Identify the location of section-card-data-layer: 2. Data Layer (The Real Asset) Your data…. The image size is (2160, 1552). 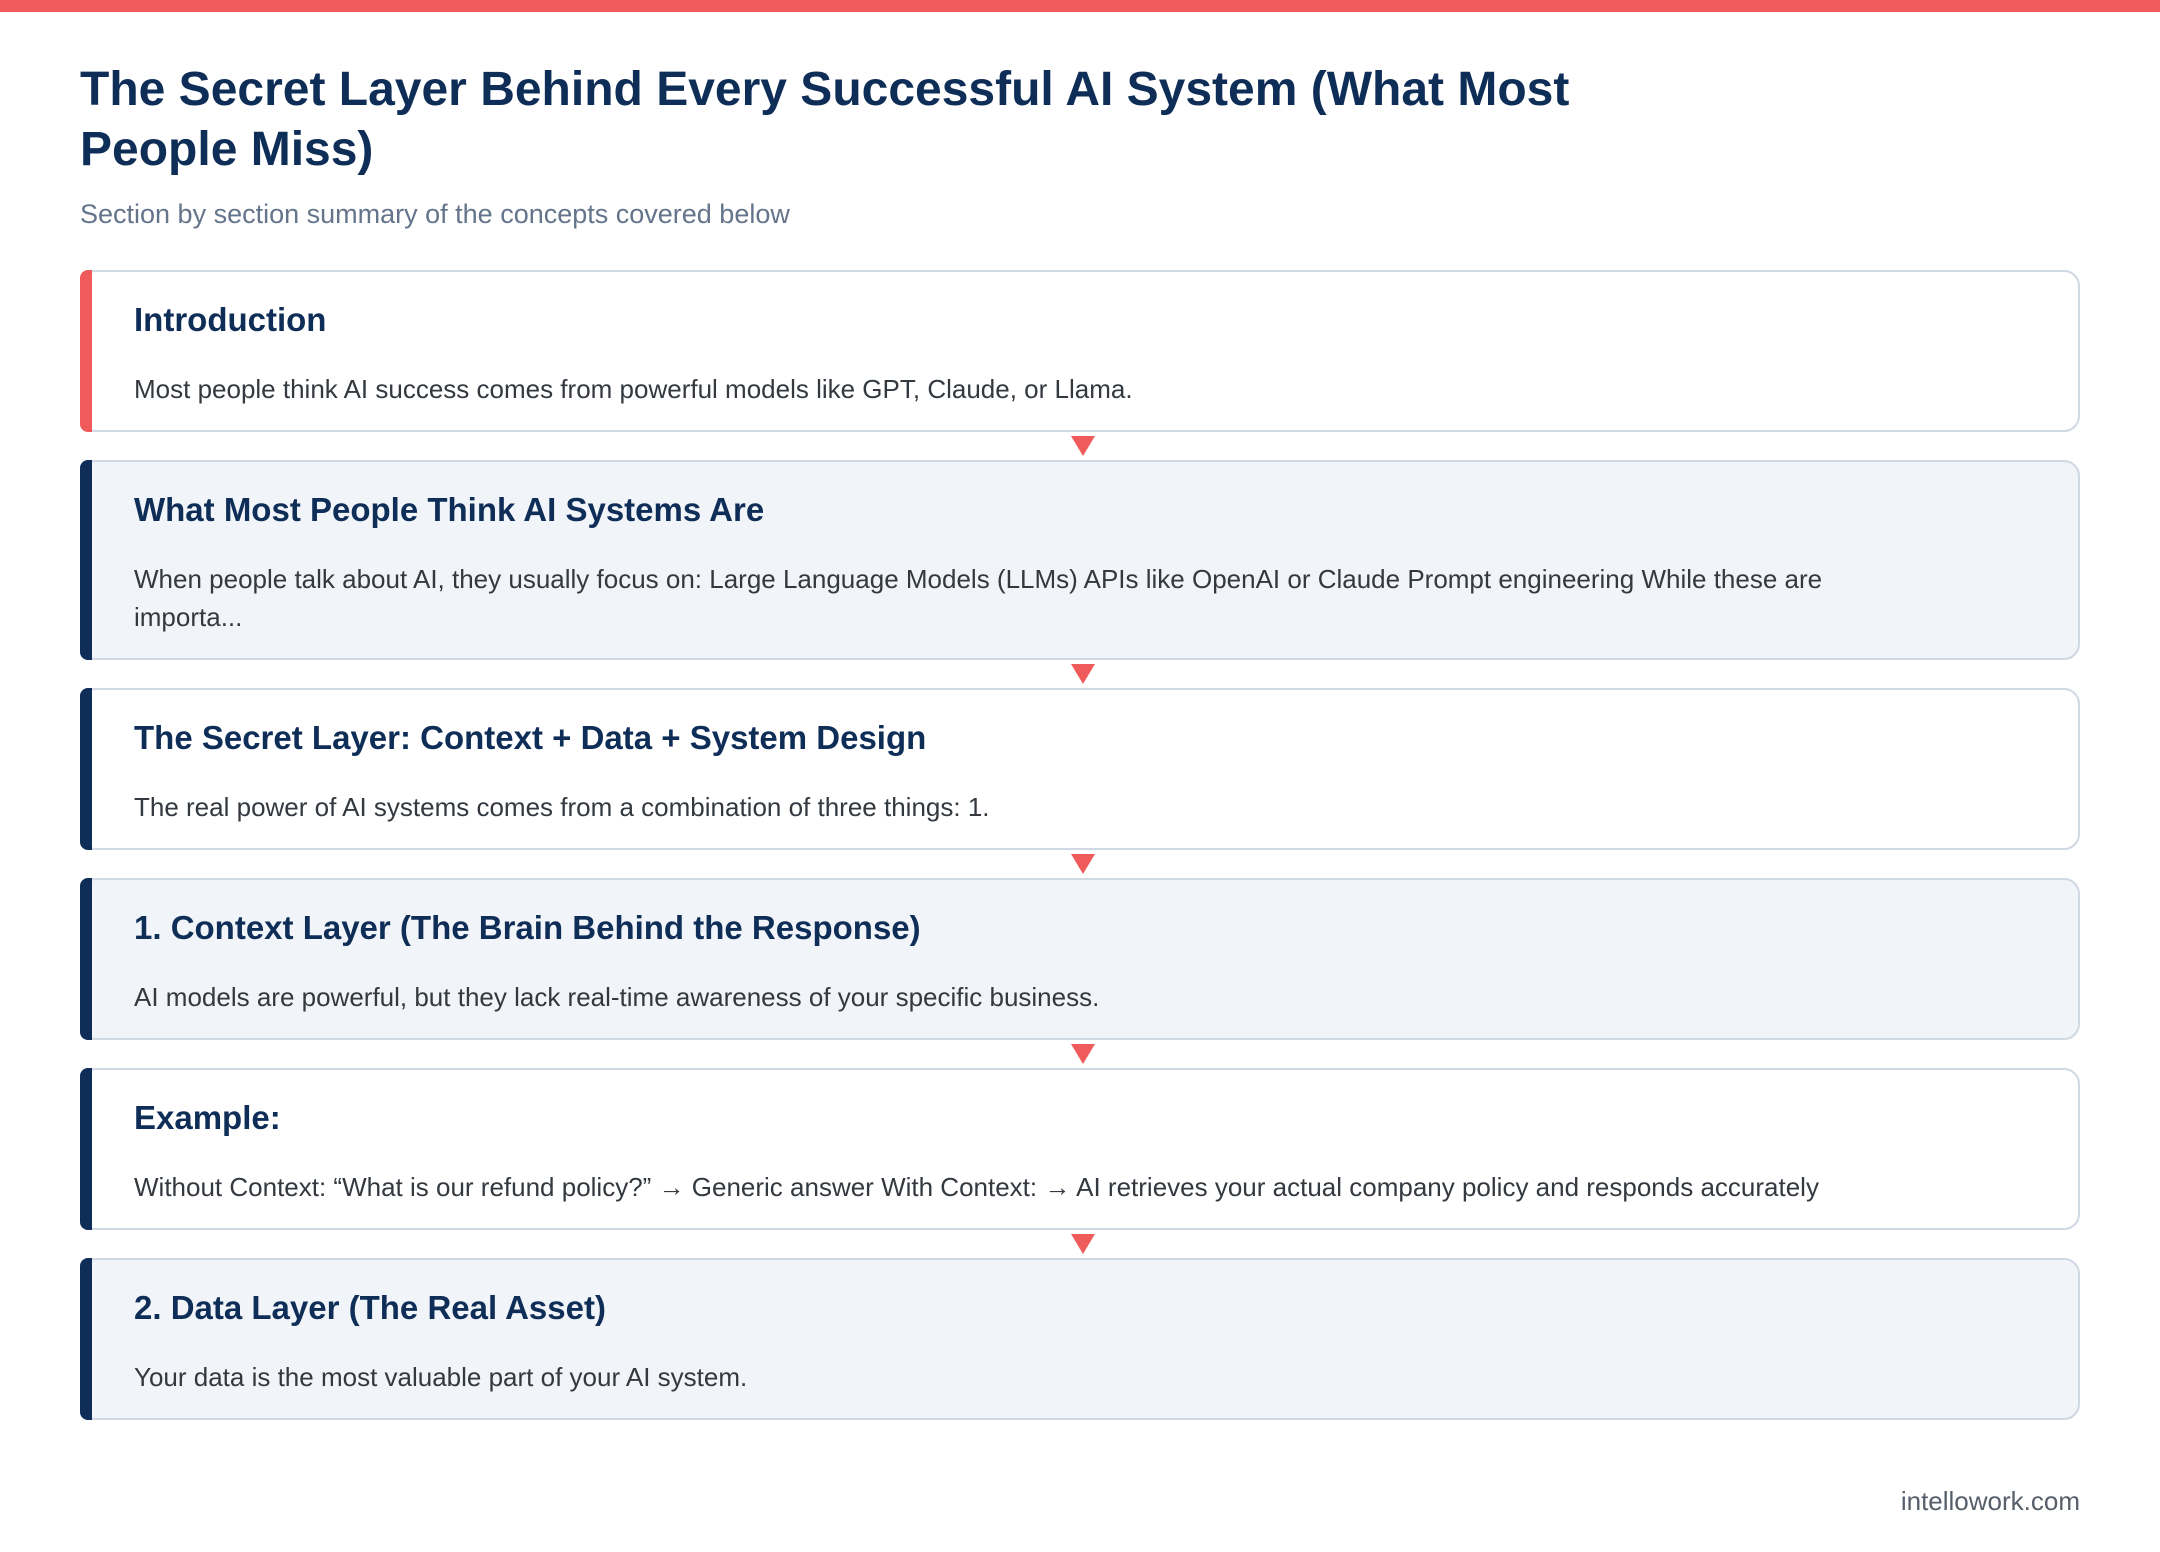
(1080, 1339).